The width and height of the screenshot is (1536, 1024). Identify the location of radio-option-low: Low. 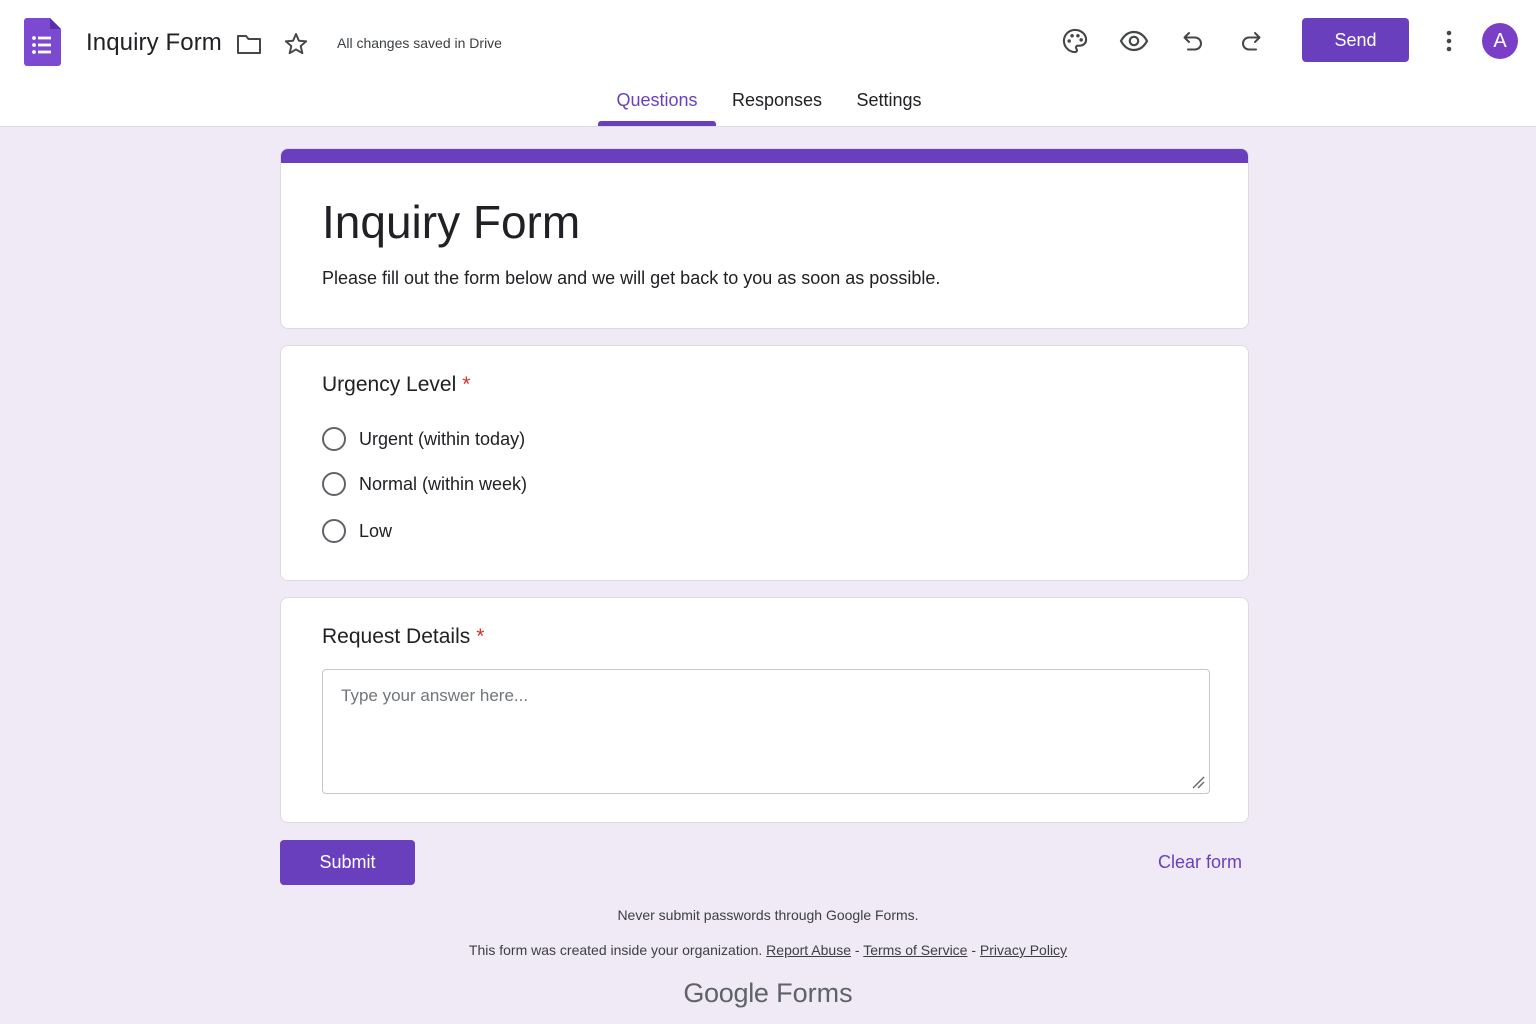
(357, 531).